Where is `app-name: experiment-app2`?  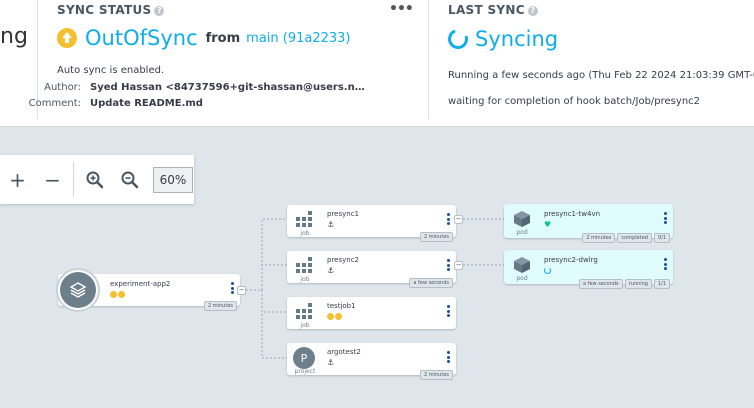 app-name: experiment-app2 is located at coordinates (140, 284).